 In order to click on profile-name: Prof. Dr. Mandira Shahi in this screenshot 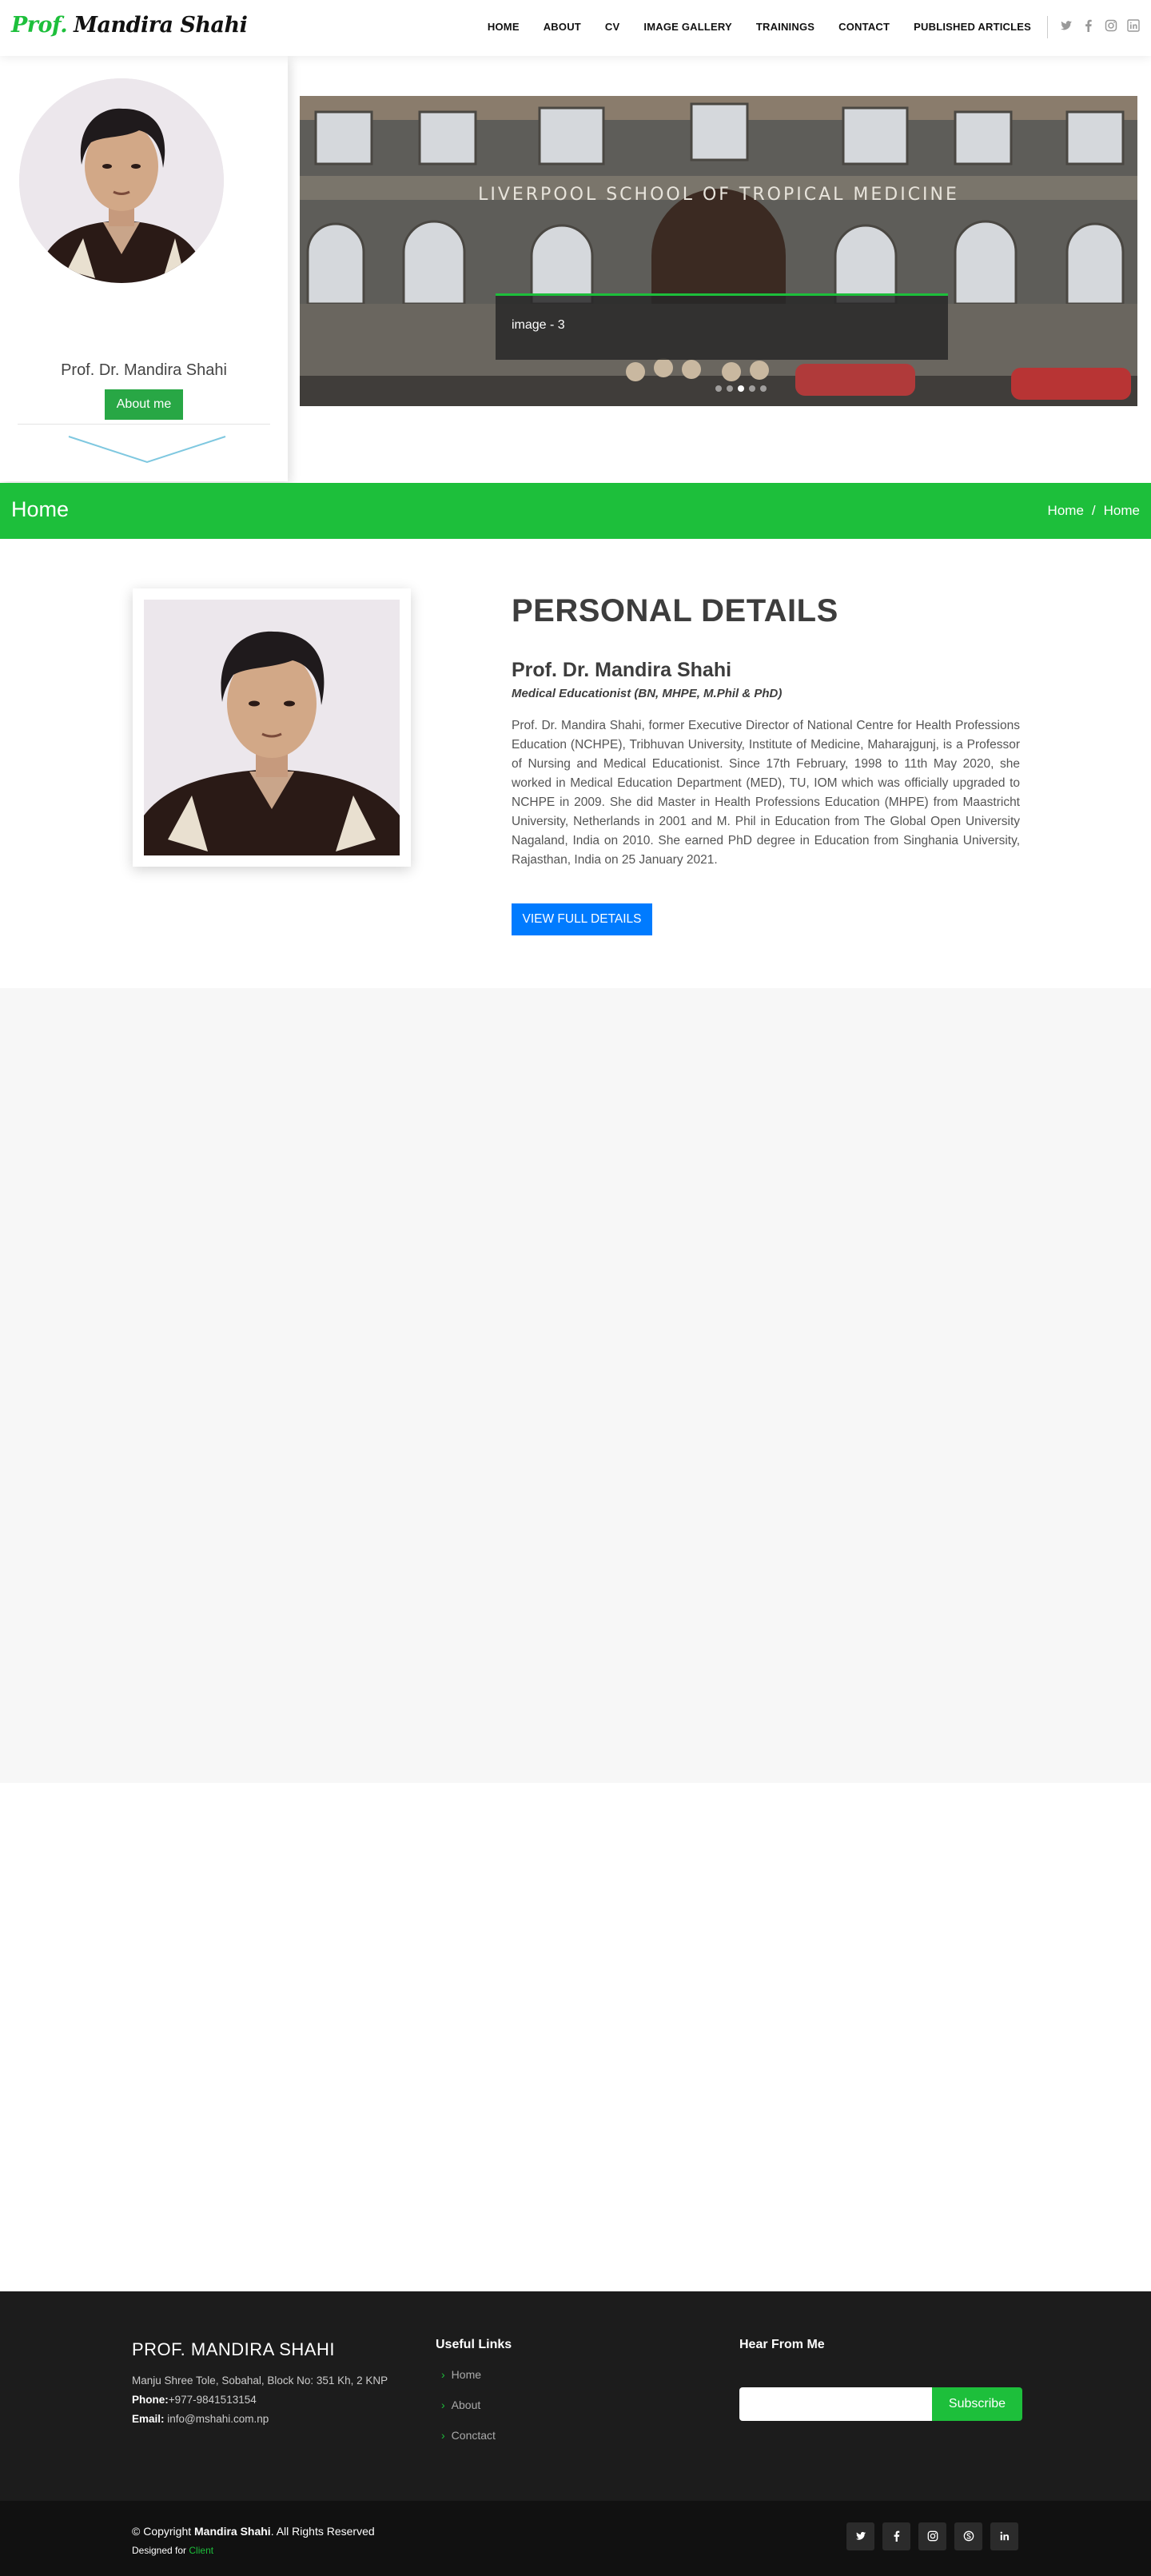, I will do `click(144, 370)`.